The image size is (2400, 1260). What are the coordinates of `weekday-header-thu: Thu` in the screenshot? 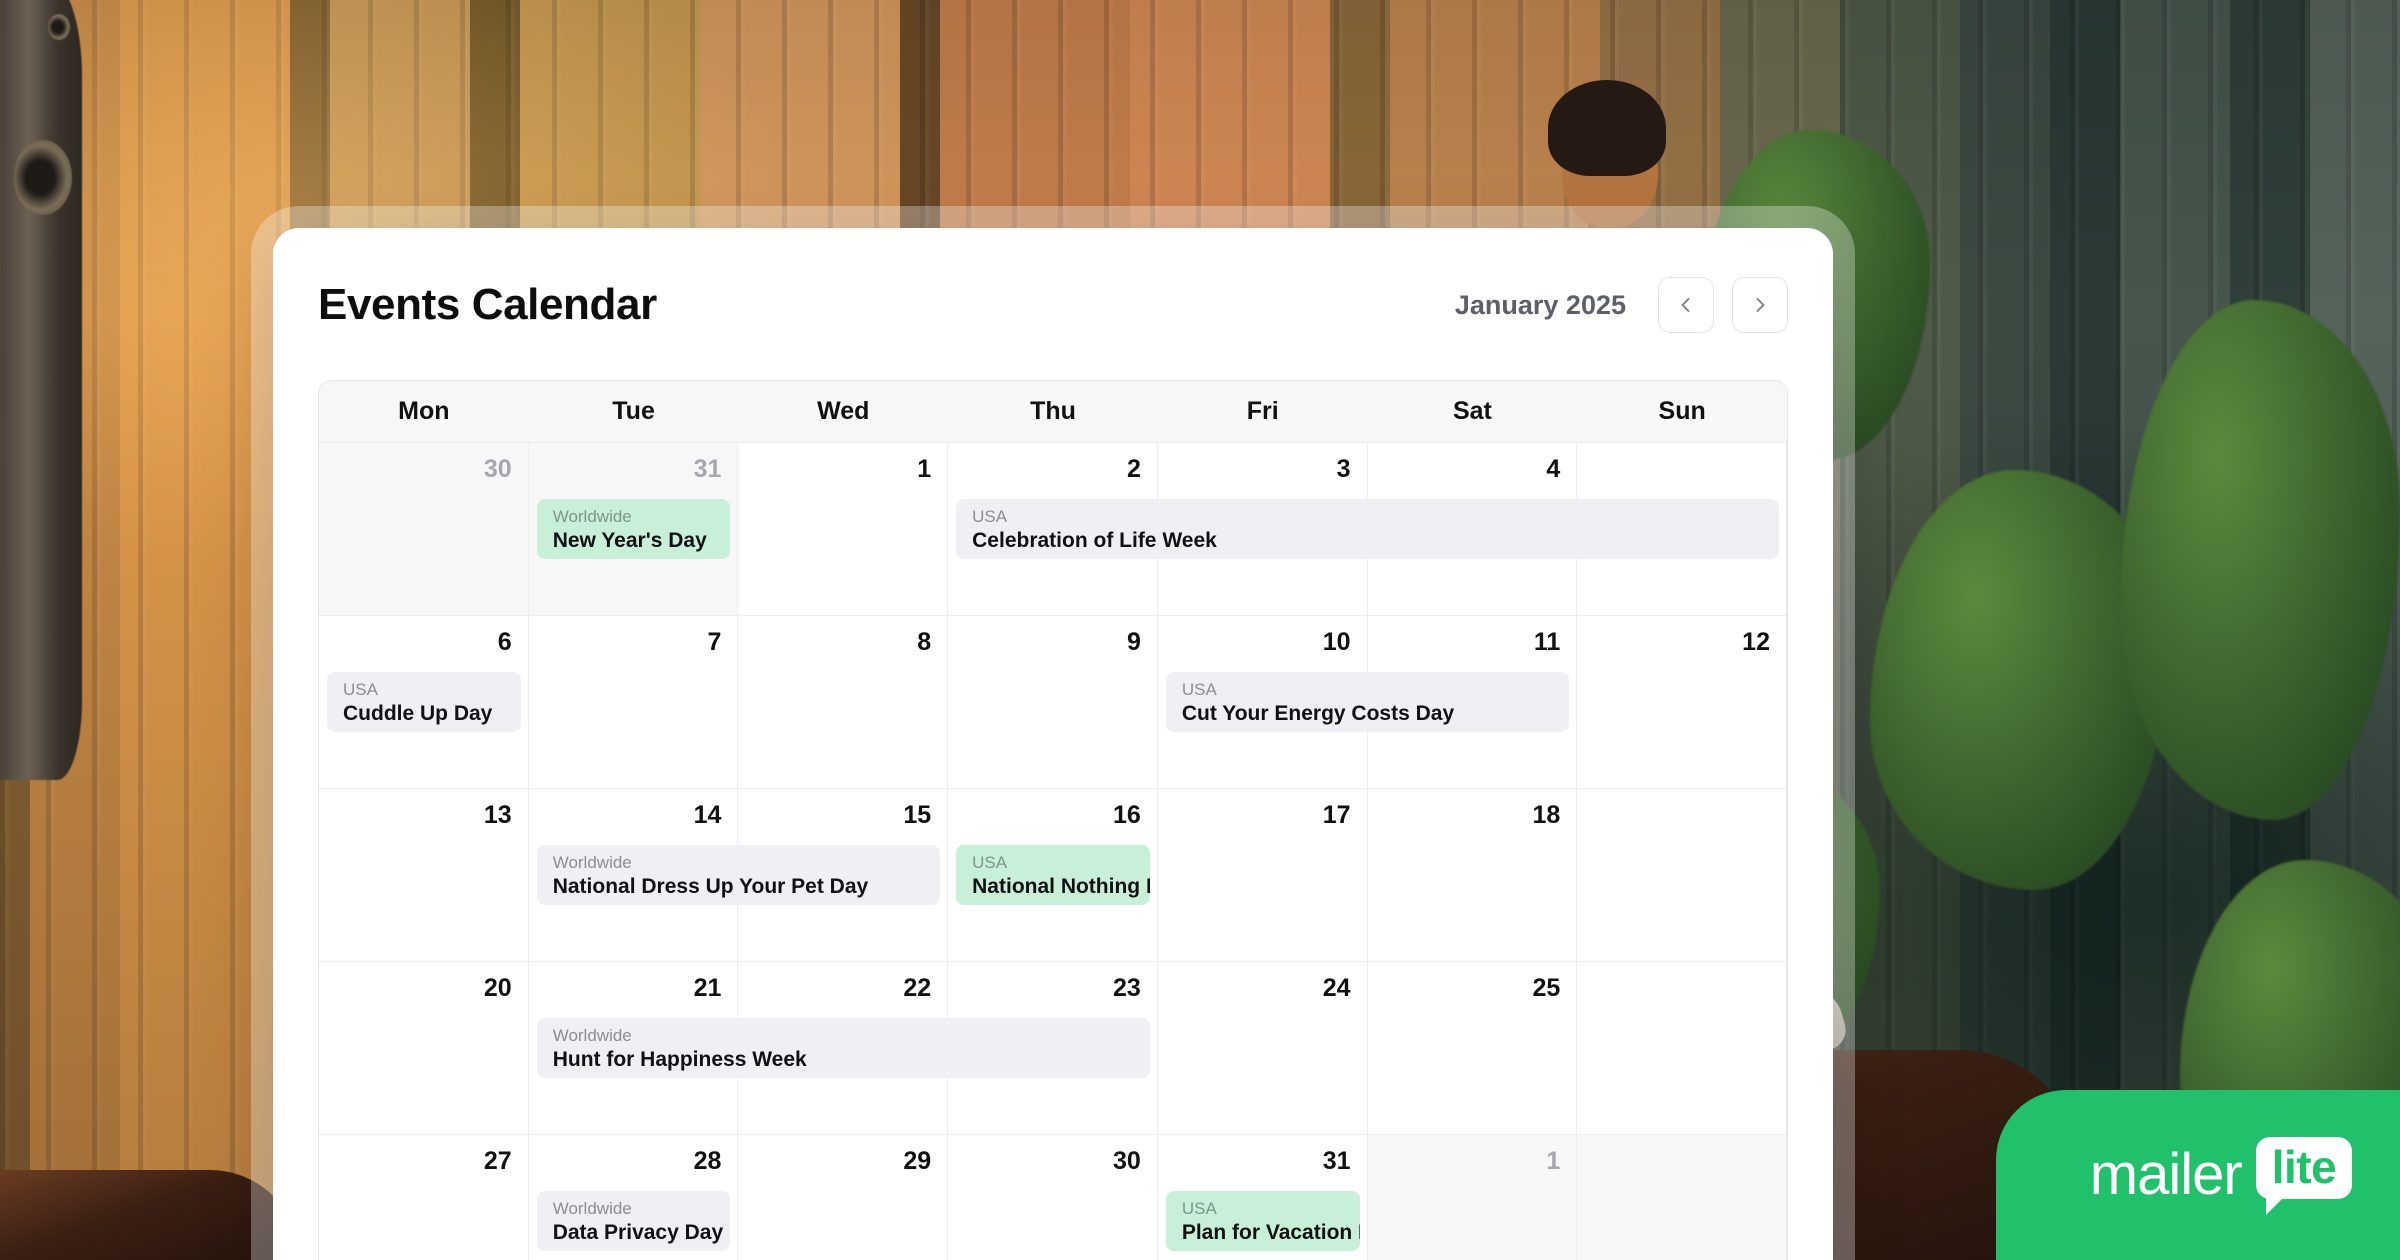 It's located at (1053, 411).